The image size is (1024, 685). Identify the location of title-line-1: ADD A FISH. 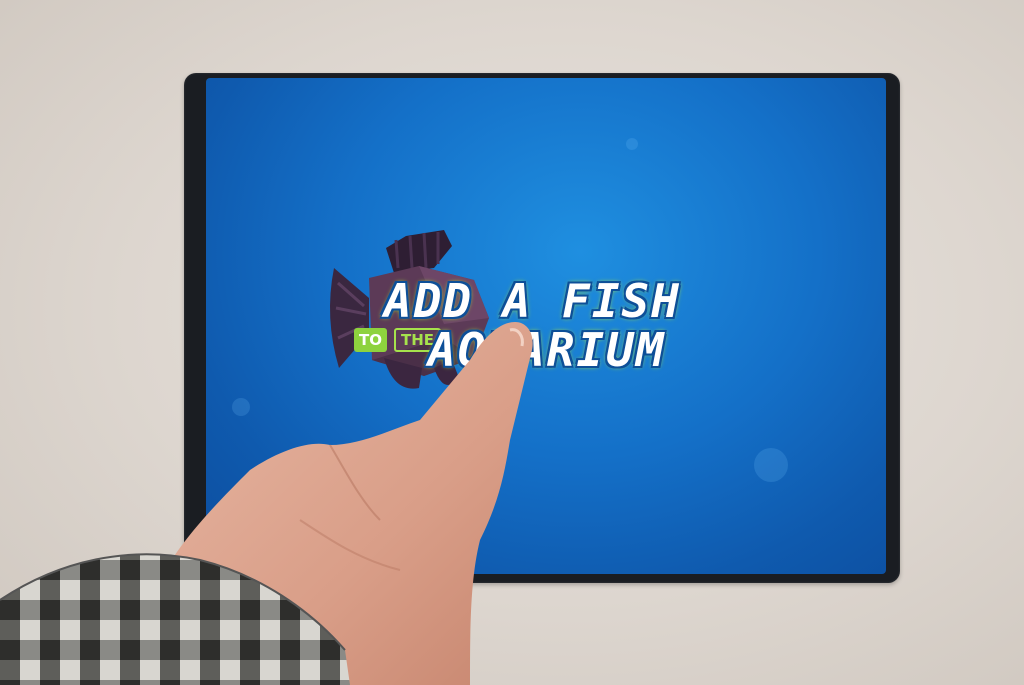
(532, 301).